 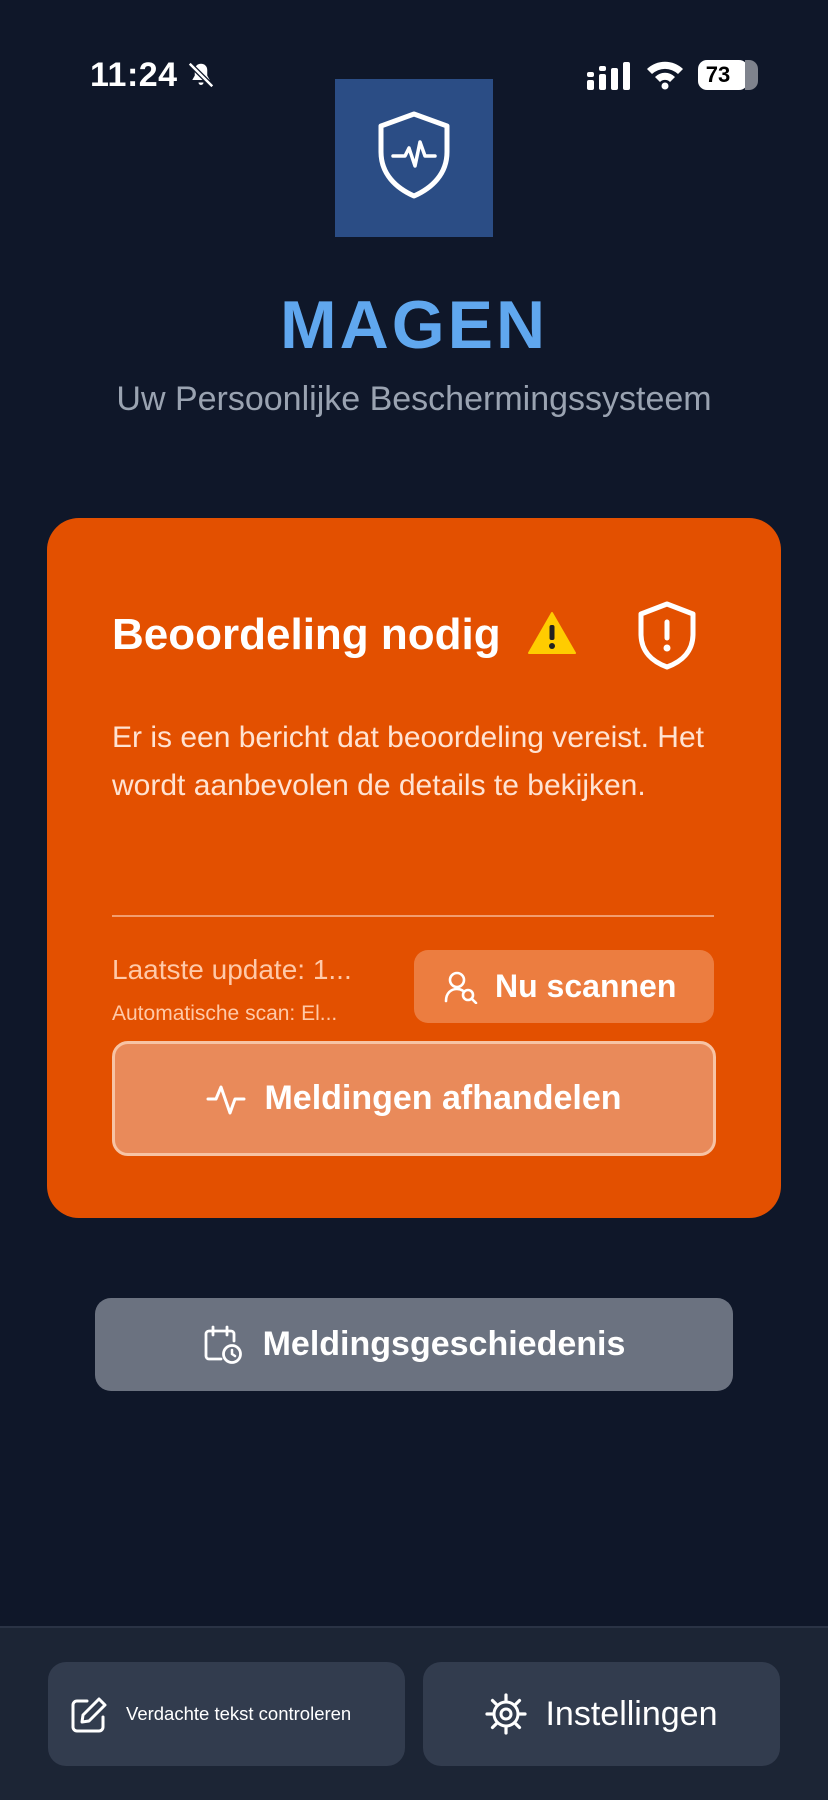 What do you see at coordinates (239, 1713) in the screenshot?
I see `check-suspicious-text-label: Verdachte tekst controleren` at bounding box center [239, 1713].